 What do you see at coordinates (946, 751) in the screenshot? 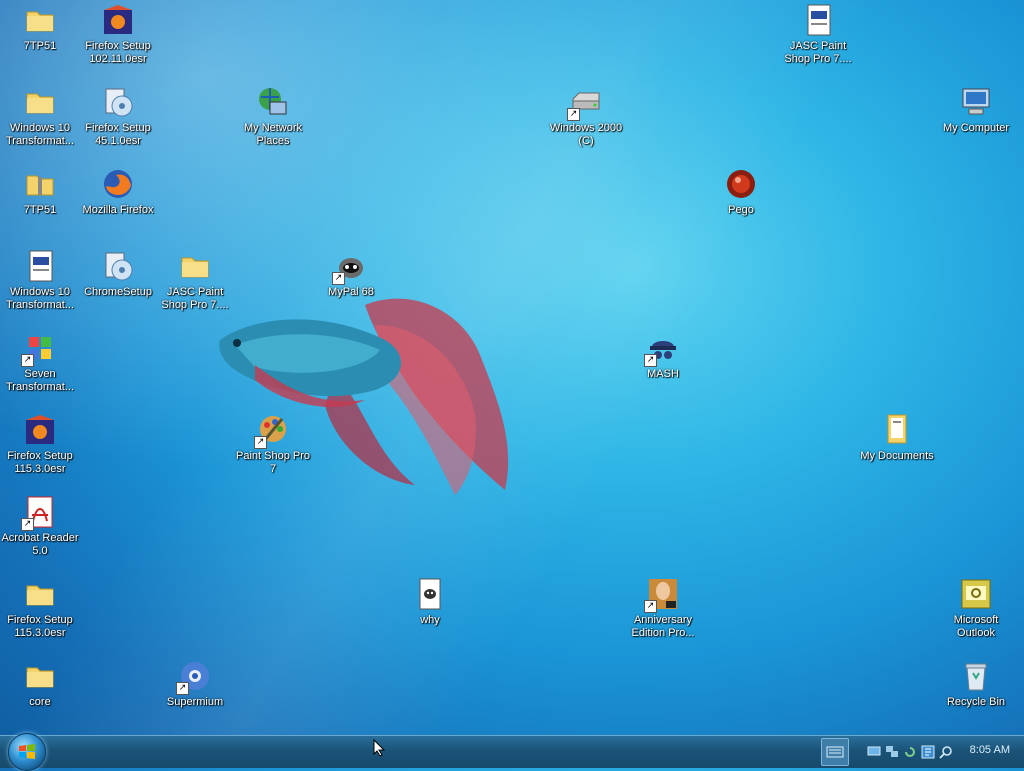
I see `search-tray-icon` at bounding box center [946, 751].